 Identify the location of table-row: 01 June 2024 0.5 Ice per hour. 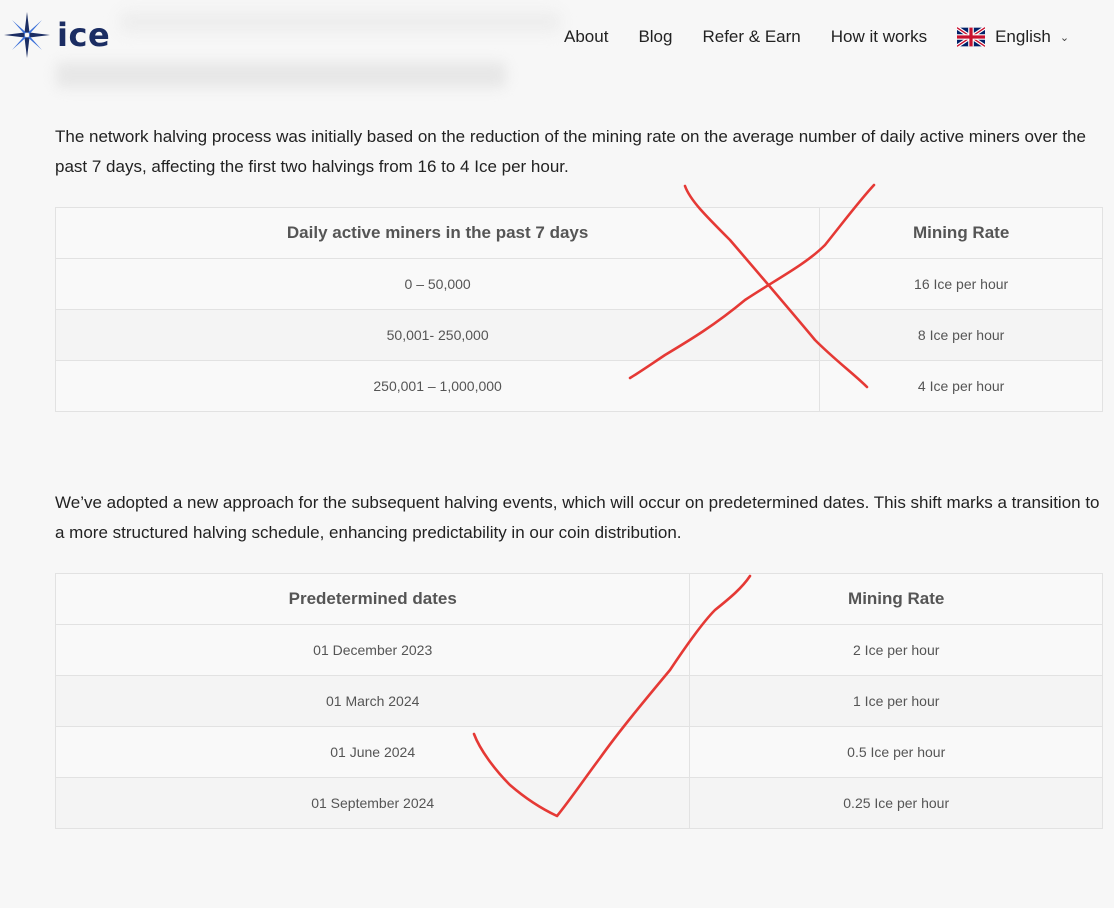
(578, 752).